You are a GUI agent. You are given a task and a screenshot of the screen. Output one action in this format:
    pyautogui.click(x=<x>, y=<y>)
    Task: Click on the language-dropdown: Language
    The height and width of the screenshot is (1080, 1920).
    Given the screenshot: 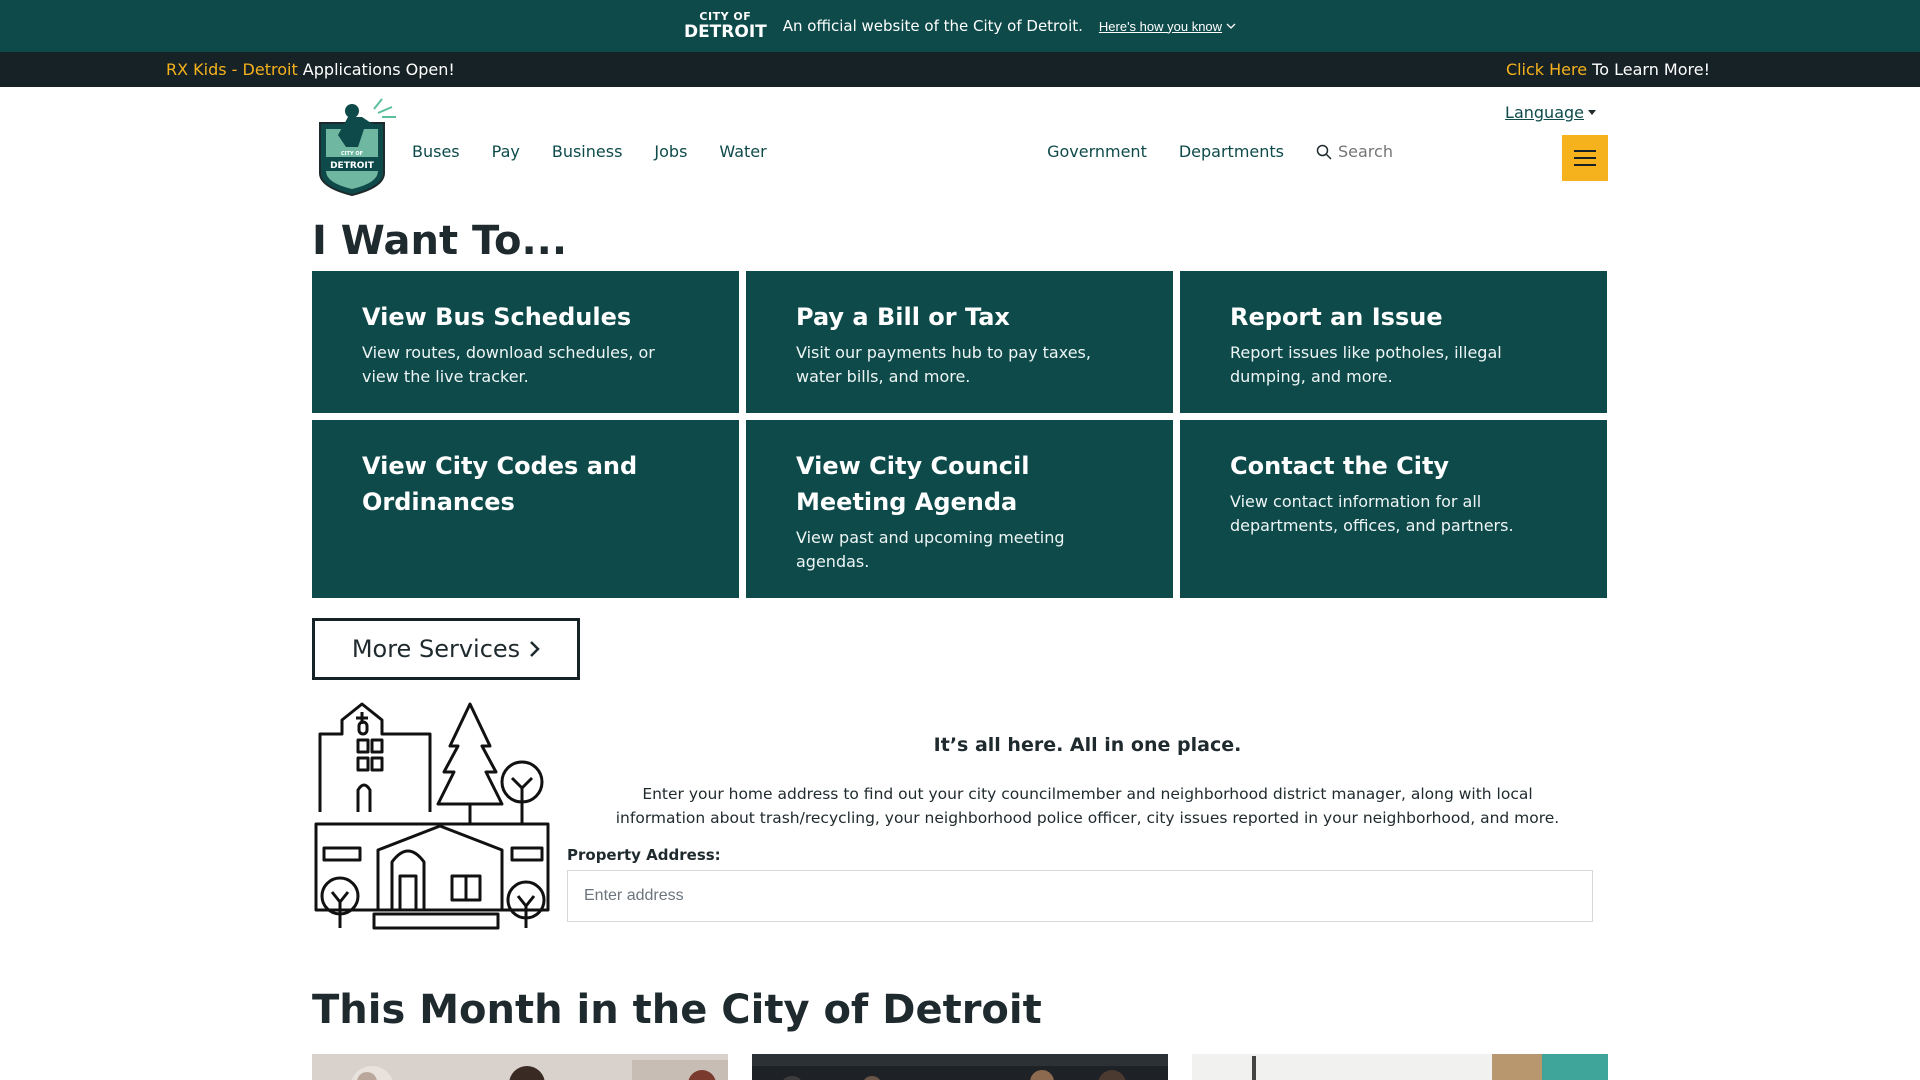 What is the action you would take?
    pyautogui.click(x=1550, y=112)
    